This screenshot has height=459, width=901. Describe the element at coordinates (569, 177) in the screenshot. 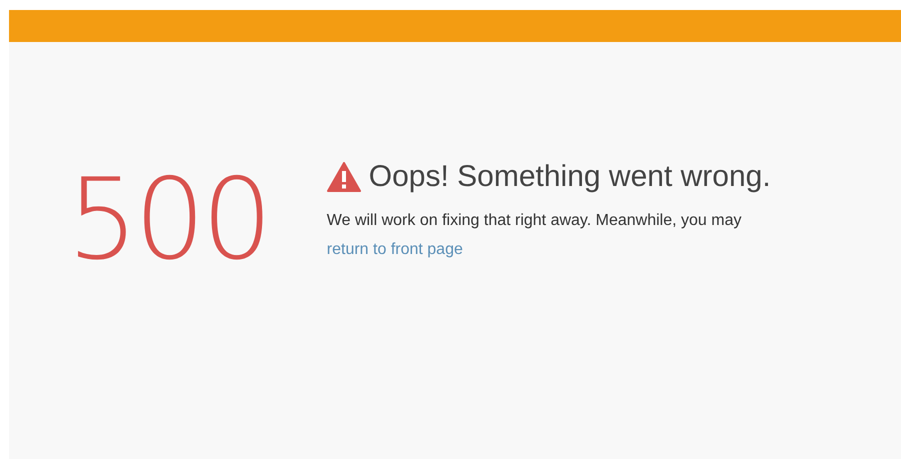

I see `error-title: Oops! Something went wrong.` at that location.